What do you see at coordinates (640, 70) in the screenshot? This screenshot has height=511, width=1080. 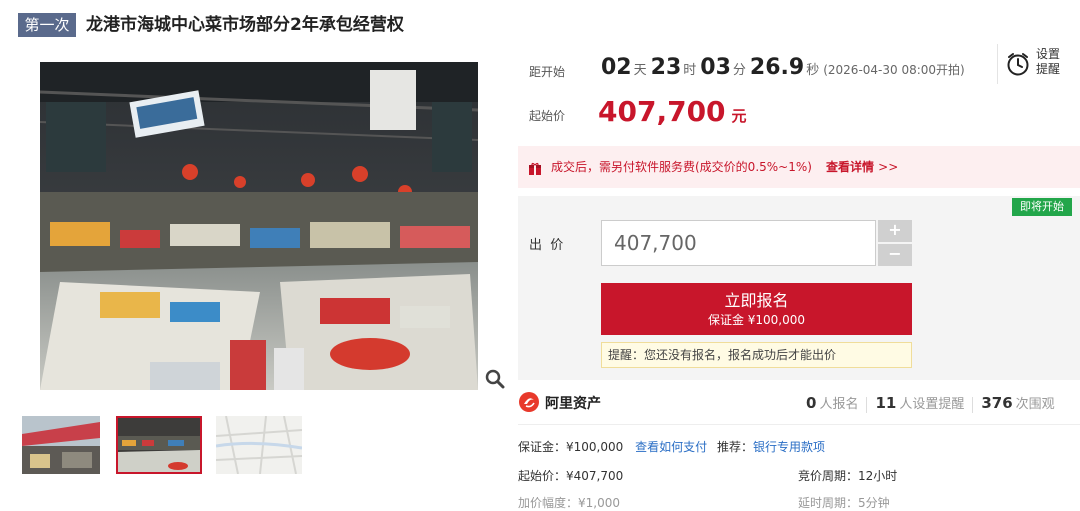 I see `days-unit: 天` at bounding box center [640, 70].